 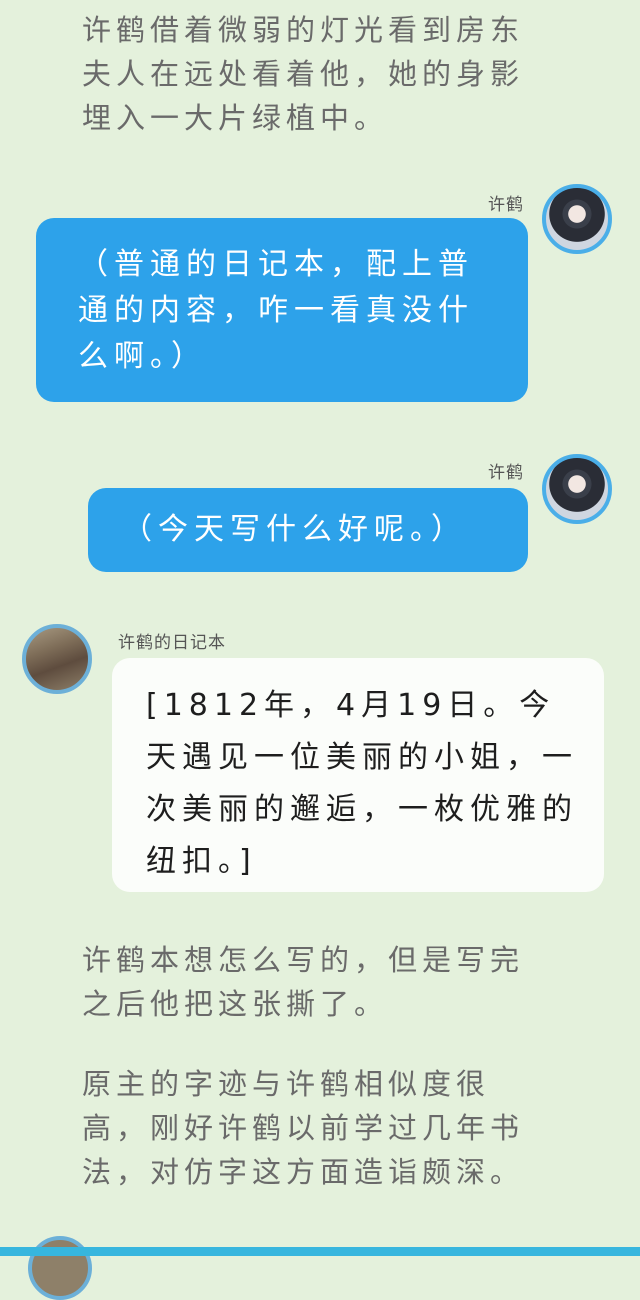 I want to click on next-avatar, so click(x=60, y=1268).